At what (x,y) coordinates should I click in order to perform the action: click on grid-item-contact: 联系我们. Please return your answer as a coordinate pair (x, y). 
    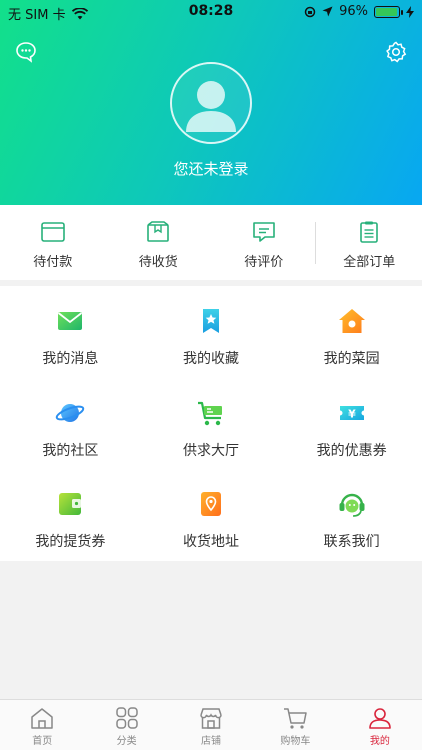
    Looking at the image, I should click on (351, 515).